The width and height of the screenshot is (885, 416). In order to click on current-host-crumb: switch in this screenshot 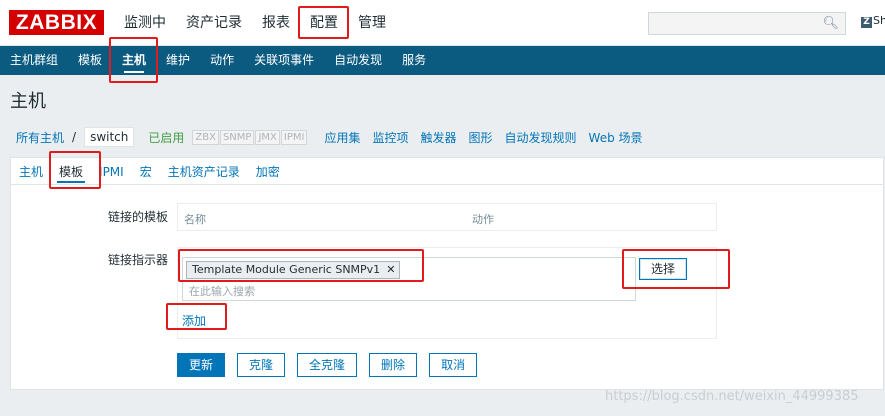, I will do `click(109, 137)`.